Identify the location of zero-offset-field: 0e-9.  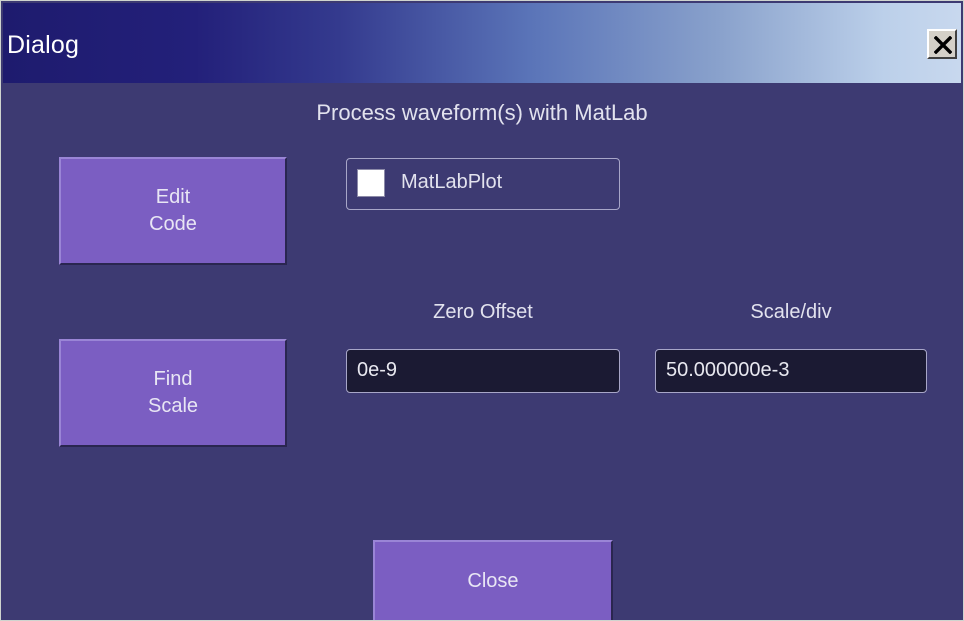
(483, 371).